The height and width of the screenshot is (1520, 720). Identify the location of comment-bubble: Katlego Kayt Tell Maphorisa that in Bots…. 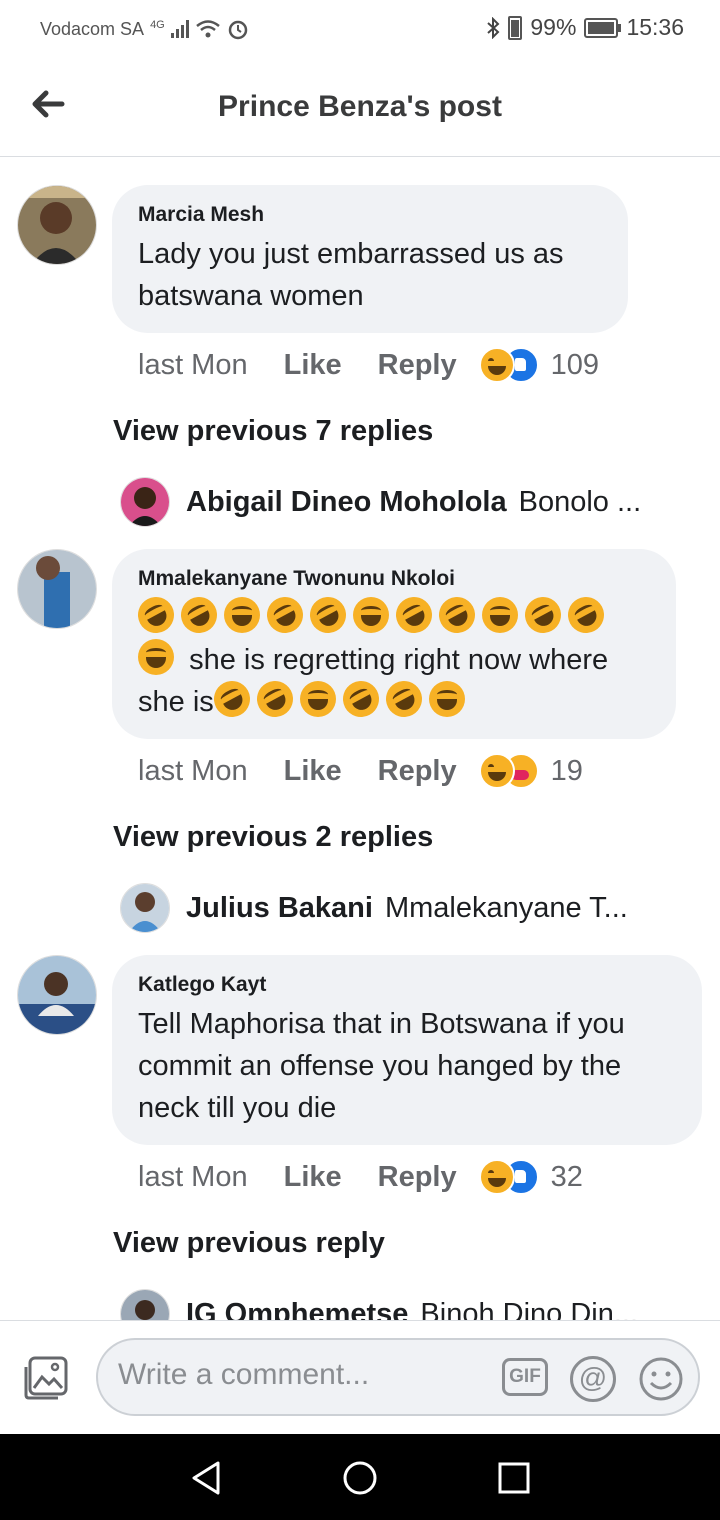
(407, 1050).